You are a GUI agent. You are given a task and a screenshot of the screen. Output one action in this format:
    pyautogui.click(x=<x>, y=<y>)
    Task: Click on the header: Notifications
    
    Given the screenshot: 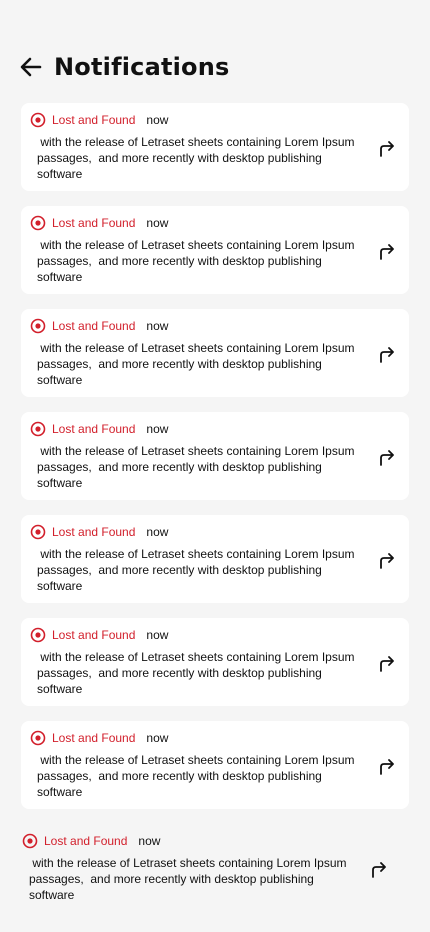 What is the action you would take?
    pyautogui.click(x=124, y=67)
    